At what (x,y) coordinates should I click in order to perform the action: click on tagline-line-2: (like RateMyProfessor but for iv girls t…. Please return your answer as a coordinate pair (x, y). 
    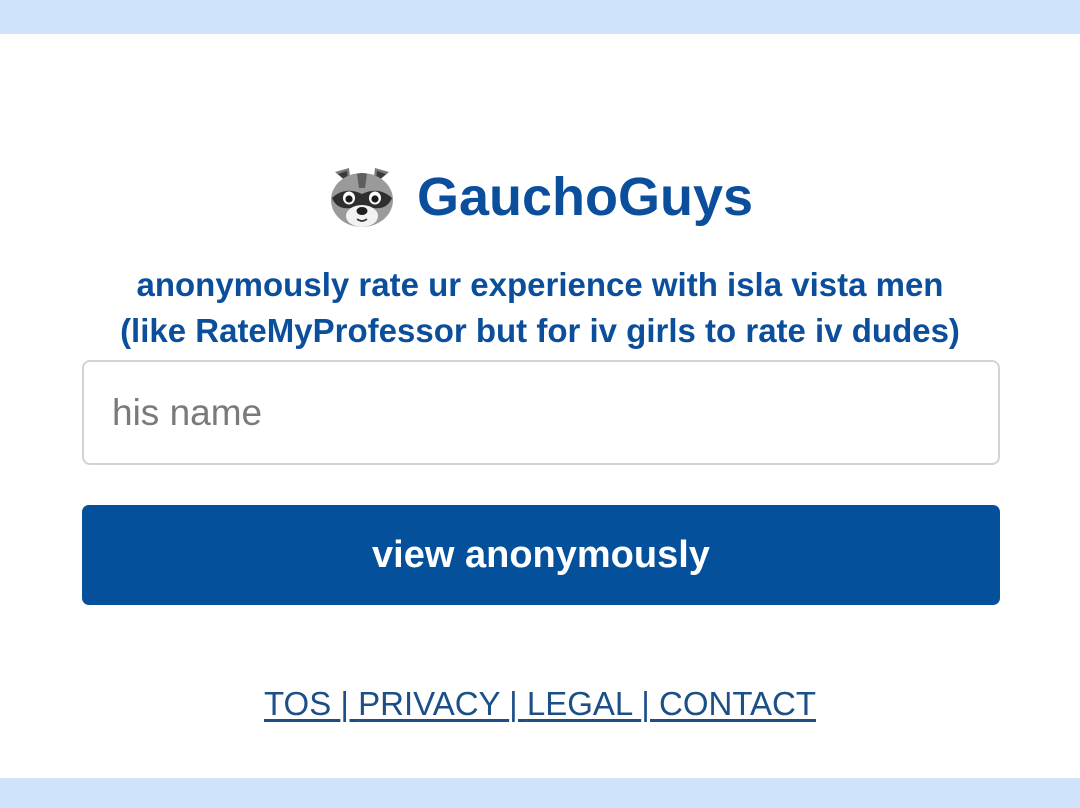
    Looking at the image, I should click on (540, 330).